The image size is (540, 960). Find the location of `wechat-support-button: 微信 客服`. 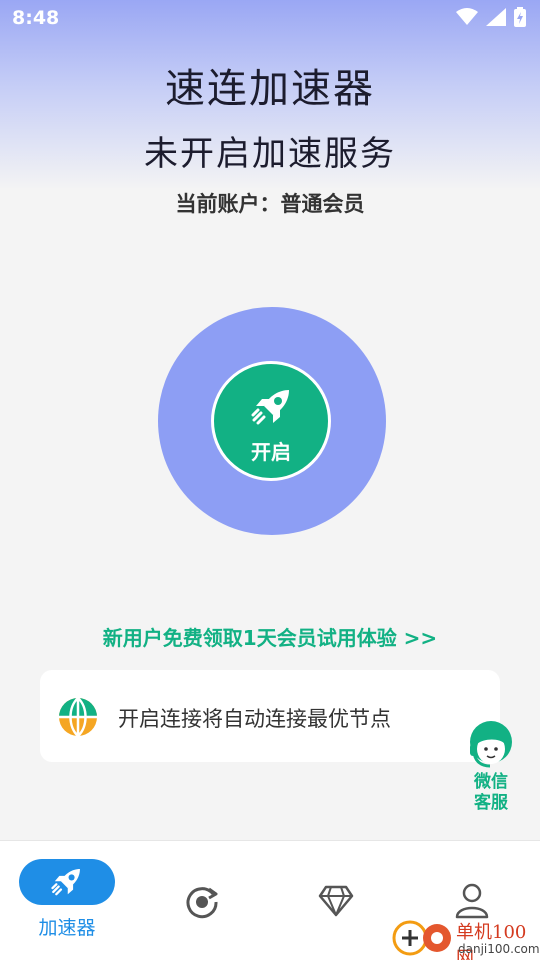

wechat-support-button: 微信 客服 is located at coordinates (491, 768).